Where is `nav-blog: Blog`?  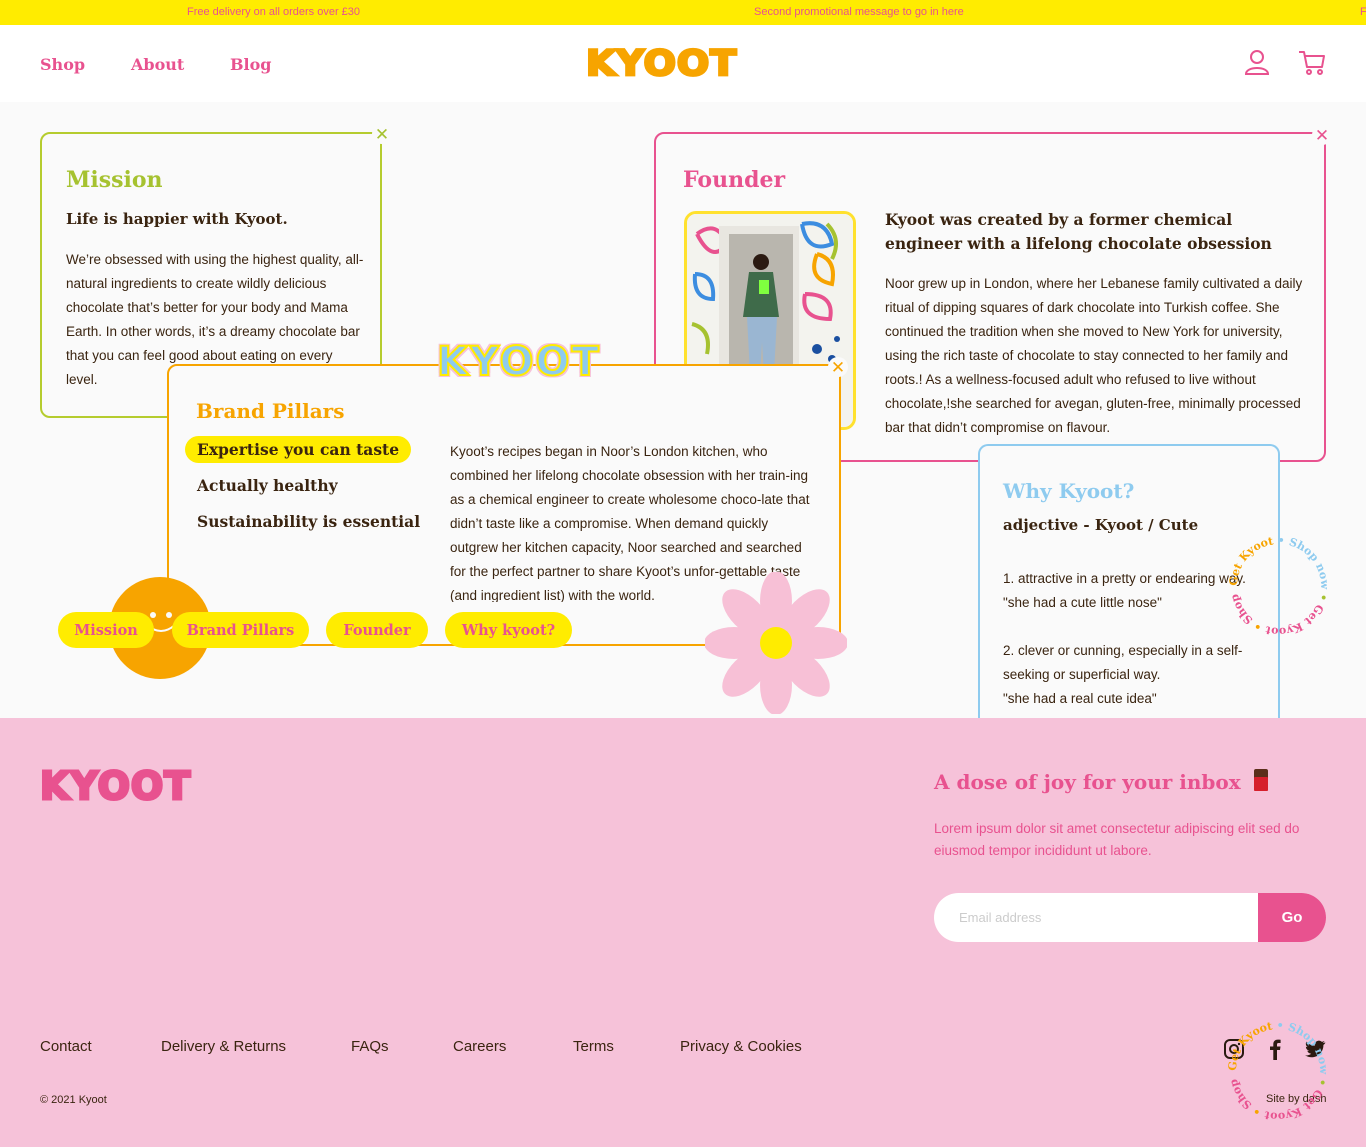 nav-blog: Blog is located at coordinates (250, 64).